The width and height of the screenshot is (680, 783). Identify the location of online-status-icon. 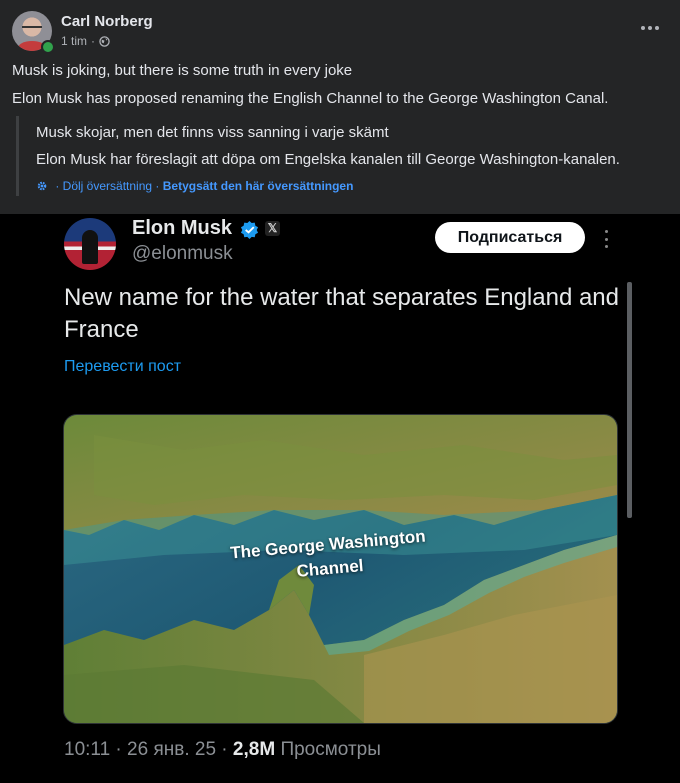
(48, 47).